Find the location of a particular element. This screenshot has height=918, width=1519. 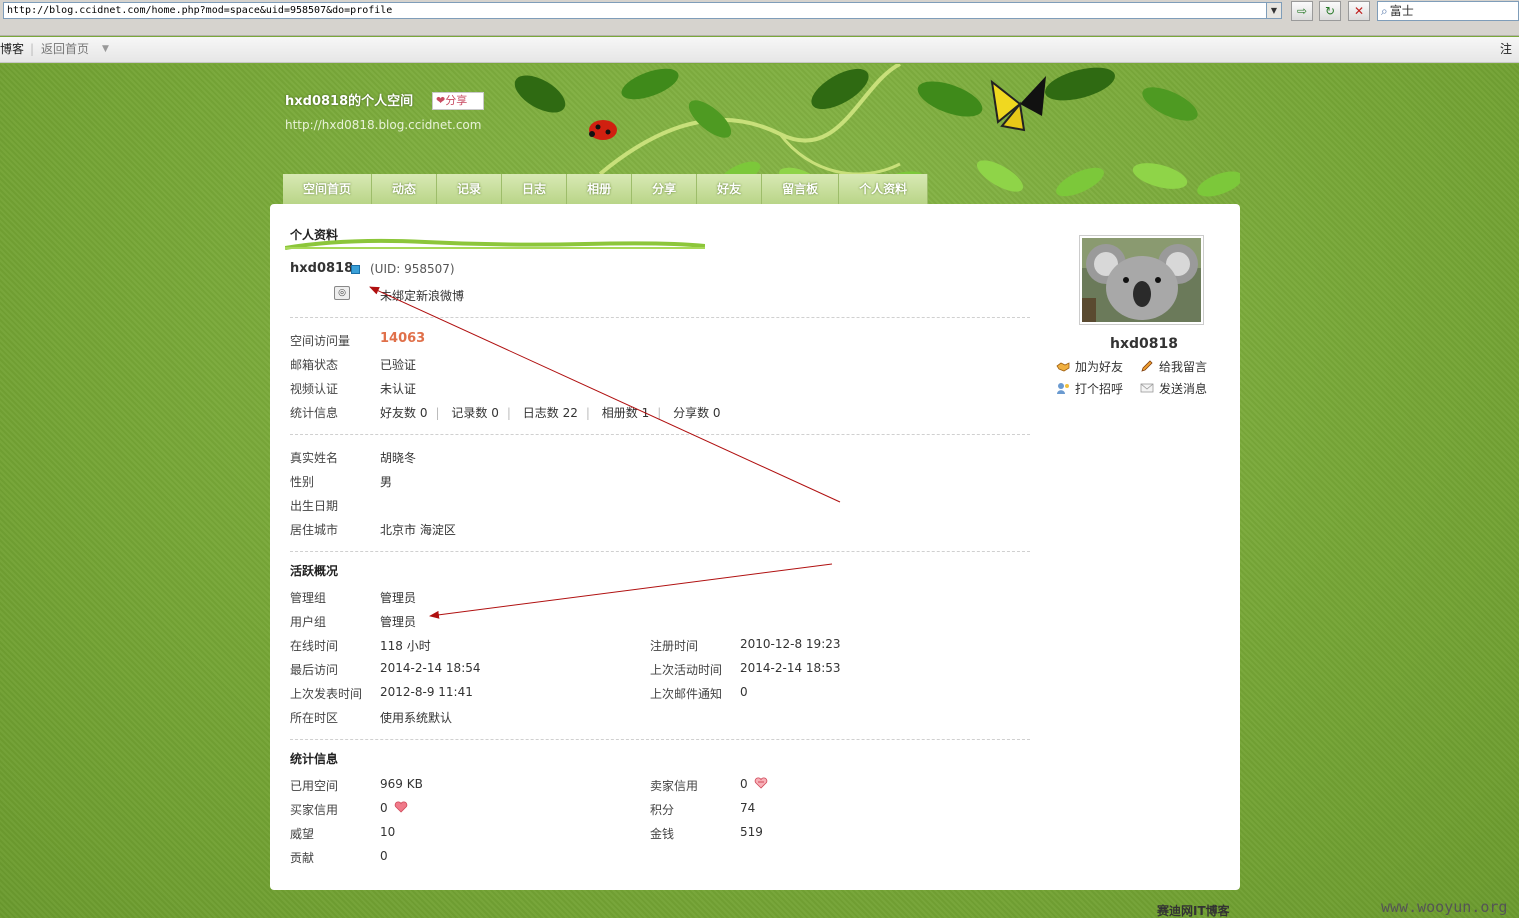

last-post-label: 上次发表时间 is located at coordinates (326, 694).